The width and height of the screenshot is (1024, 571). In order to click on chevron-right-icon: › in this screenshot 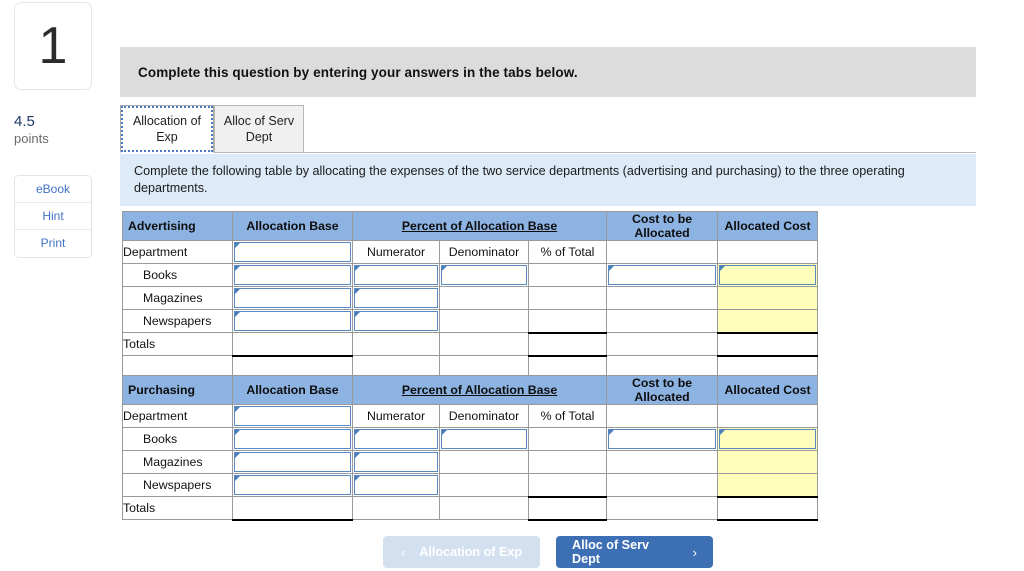, I will do `click(694, 552)`.